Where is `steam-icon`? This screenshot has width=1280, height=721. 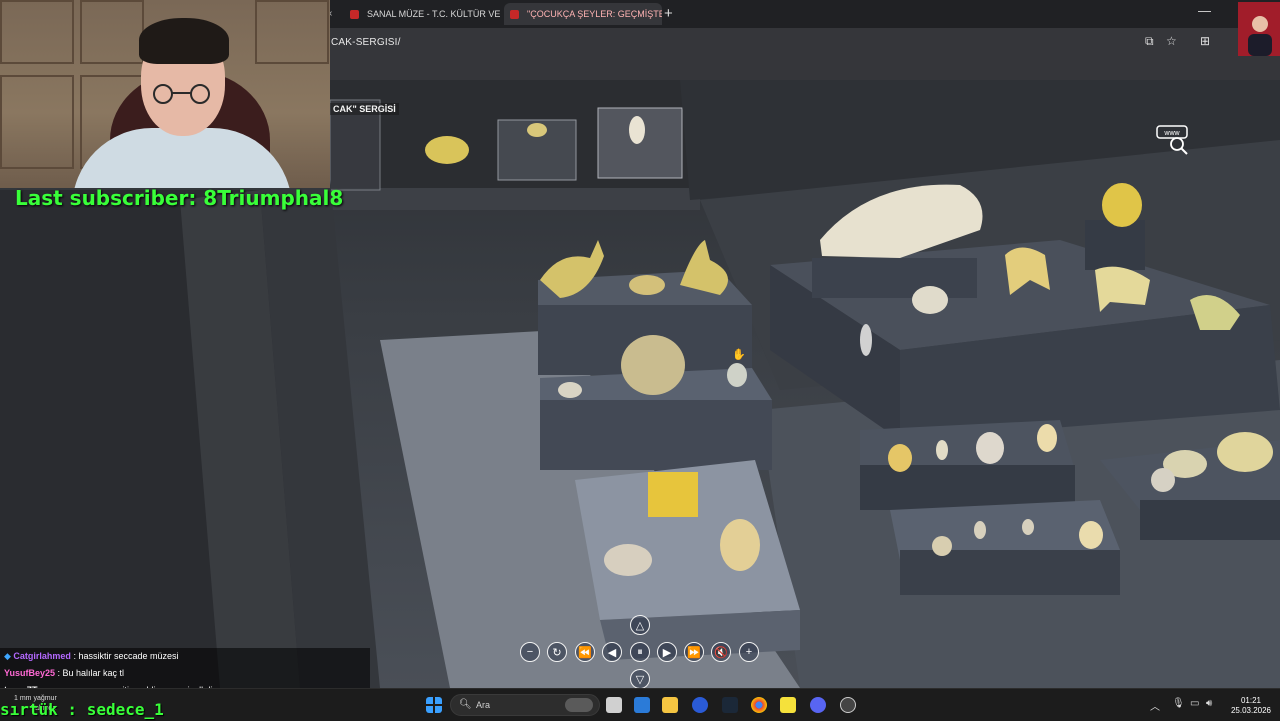
steam-icon is located at coordinates (730, 705).